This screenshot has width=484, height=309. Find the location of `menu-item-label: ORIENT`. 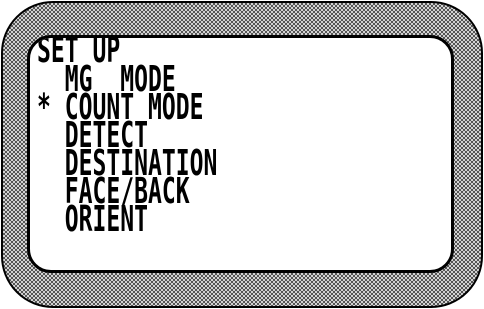

menu-item-label: ORIENT is located at coordinates (106, 219).